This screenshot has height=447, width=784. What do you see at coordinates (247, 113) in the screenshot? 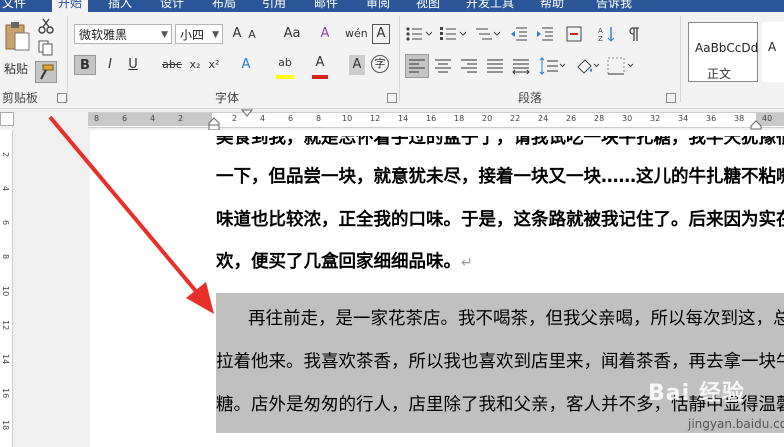
I see `first-line-indent-marker` at bounding box center [247, 113].